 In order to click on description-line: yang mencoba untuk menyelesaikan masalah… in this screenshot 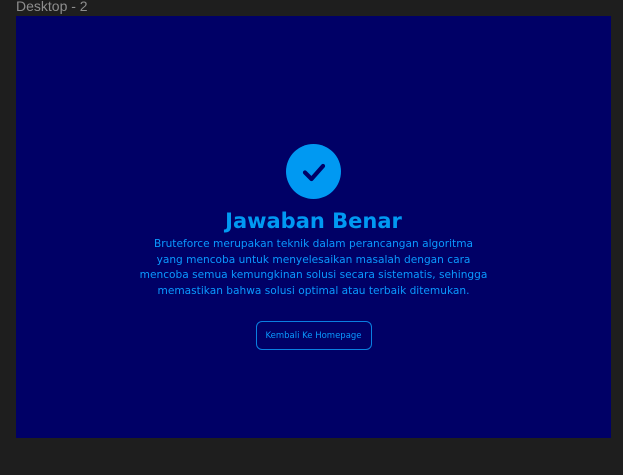, I will do `click(313, 259)`.